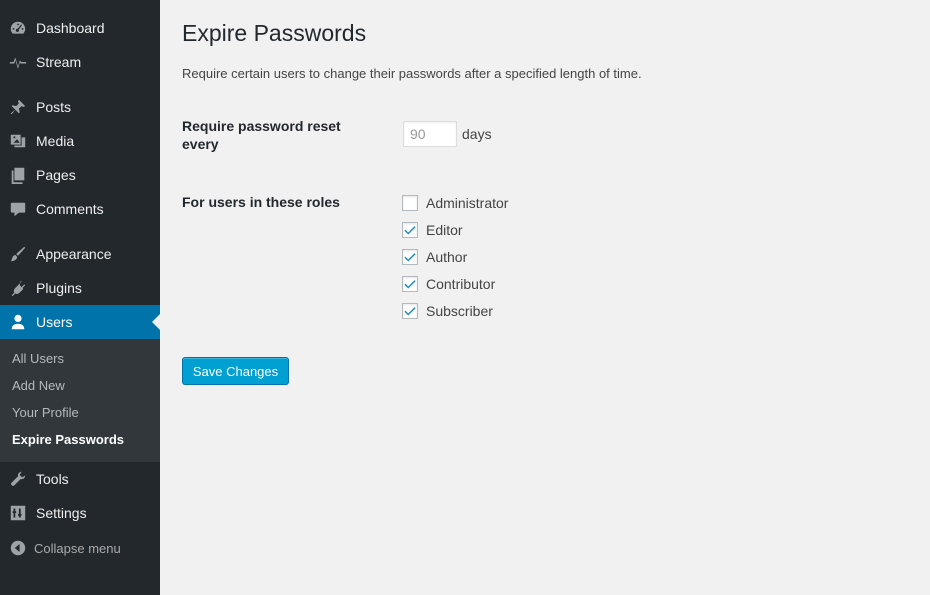 The image size is (930, 595). What do you see at coordinates (477, 134) in the screenshot?
I see `days-suffix: days` at bounding box center [477, 134].